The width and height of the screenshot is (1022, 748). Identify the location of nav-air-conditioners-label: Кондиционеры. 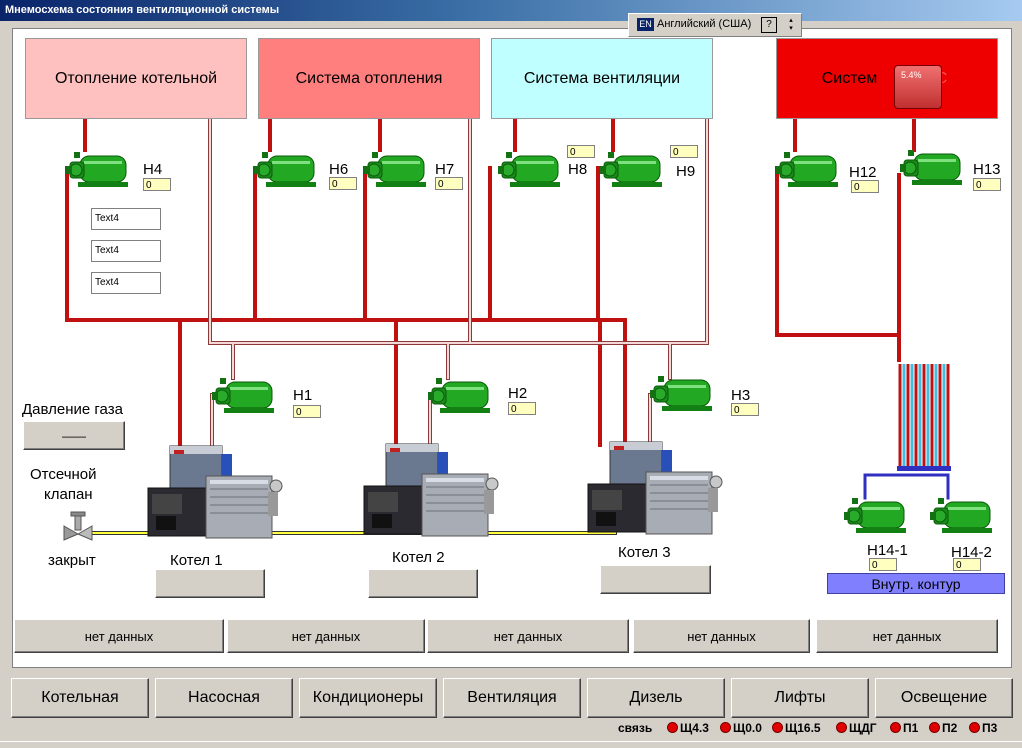
(368, 697).